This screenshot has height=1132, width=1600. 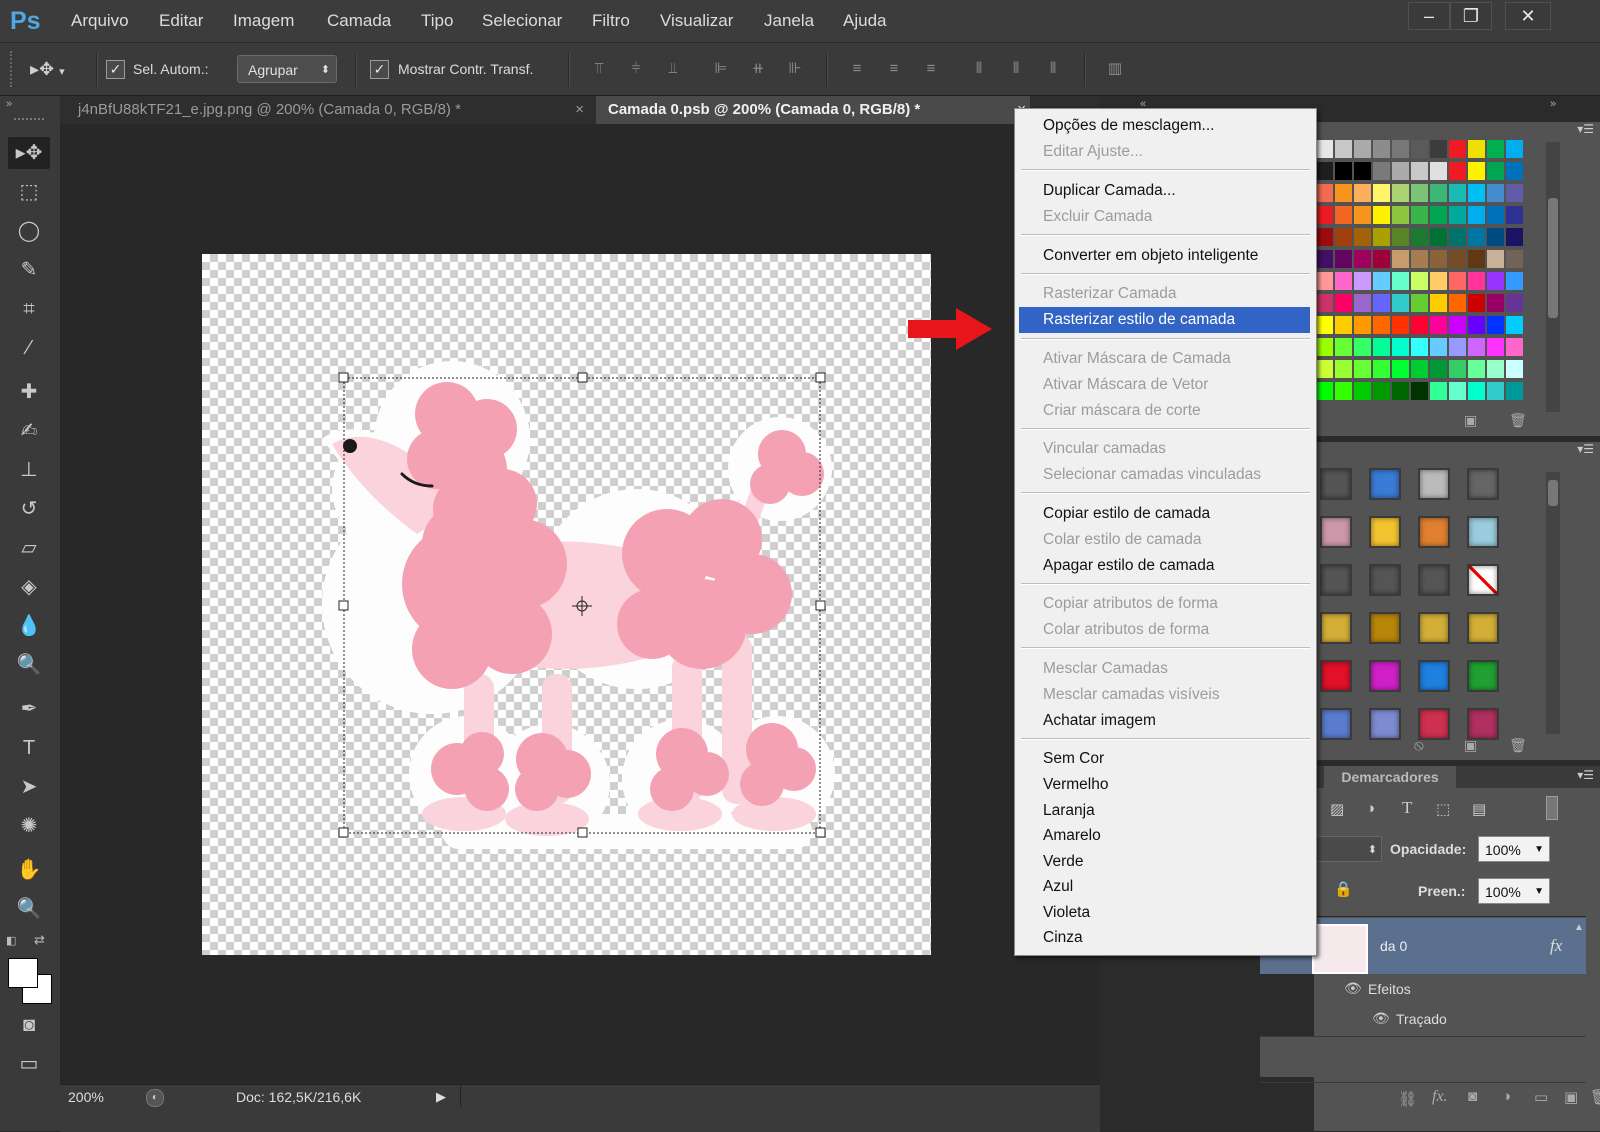 I want to click on menu-selecionar: Selecionar, so click(x=522, y=21).